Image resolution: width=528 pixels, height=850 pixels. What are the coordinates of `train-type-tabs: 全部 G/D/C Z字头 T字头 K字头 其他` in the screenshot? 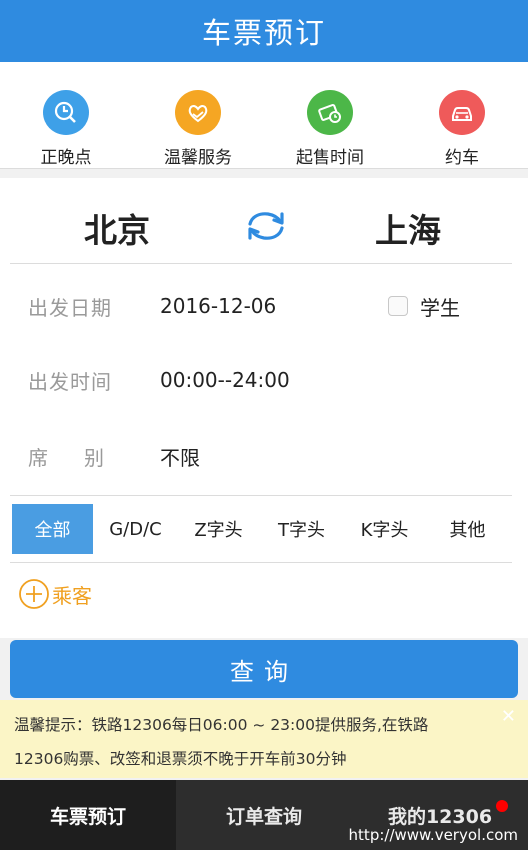 It's located at (261, 529).